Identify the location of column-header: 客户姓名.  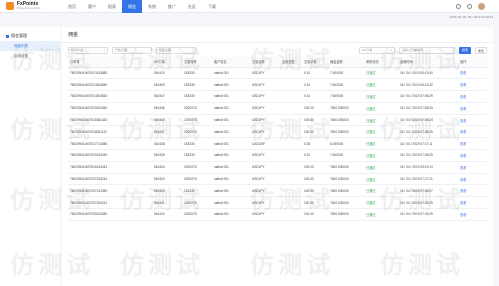
(231, 62).